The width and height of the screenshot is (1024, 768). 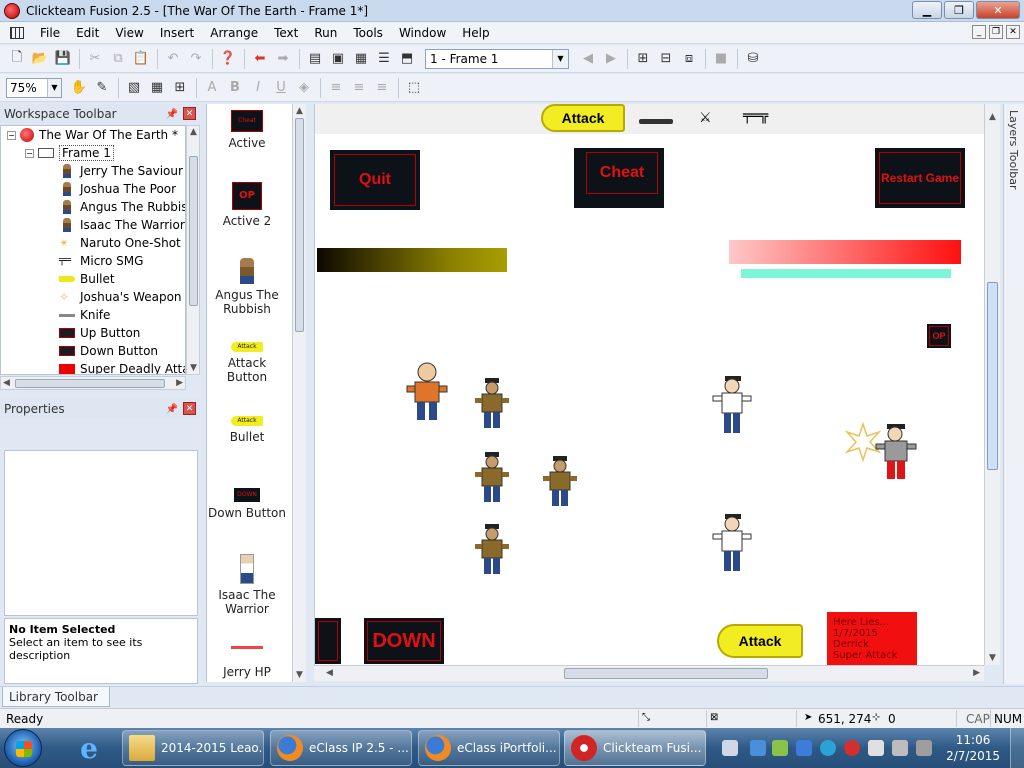 What do you see at coordinates (93, 333) in the screenshot?
I see `tree-item: Up Button` at bounding box center [93, 333].